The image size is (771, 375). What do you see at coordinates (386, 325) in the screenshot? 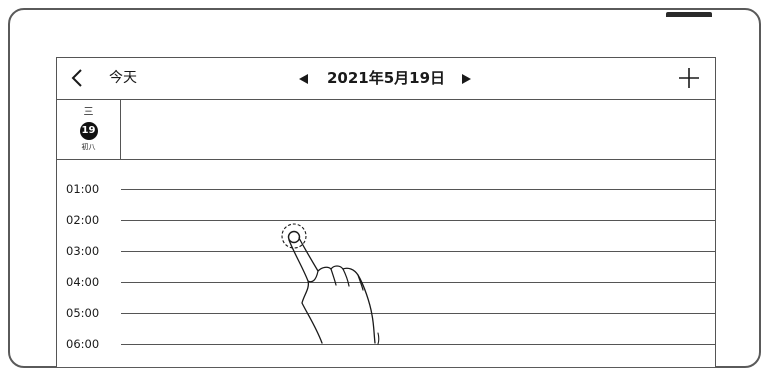
I see `hour-row: 05:00` at bounding box center [386, 325].